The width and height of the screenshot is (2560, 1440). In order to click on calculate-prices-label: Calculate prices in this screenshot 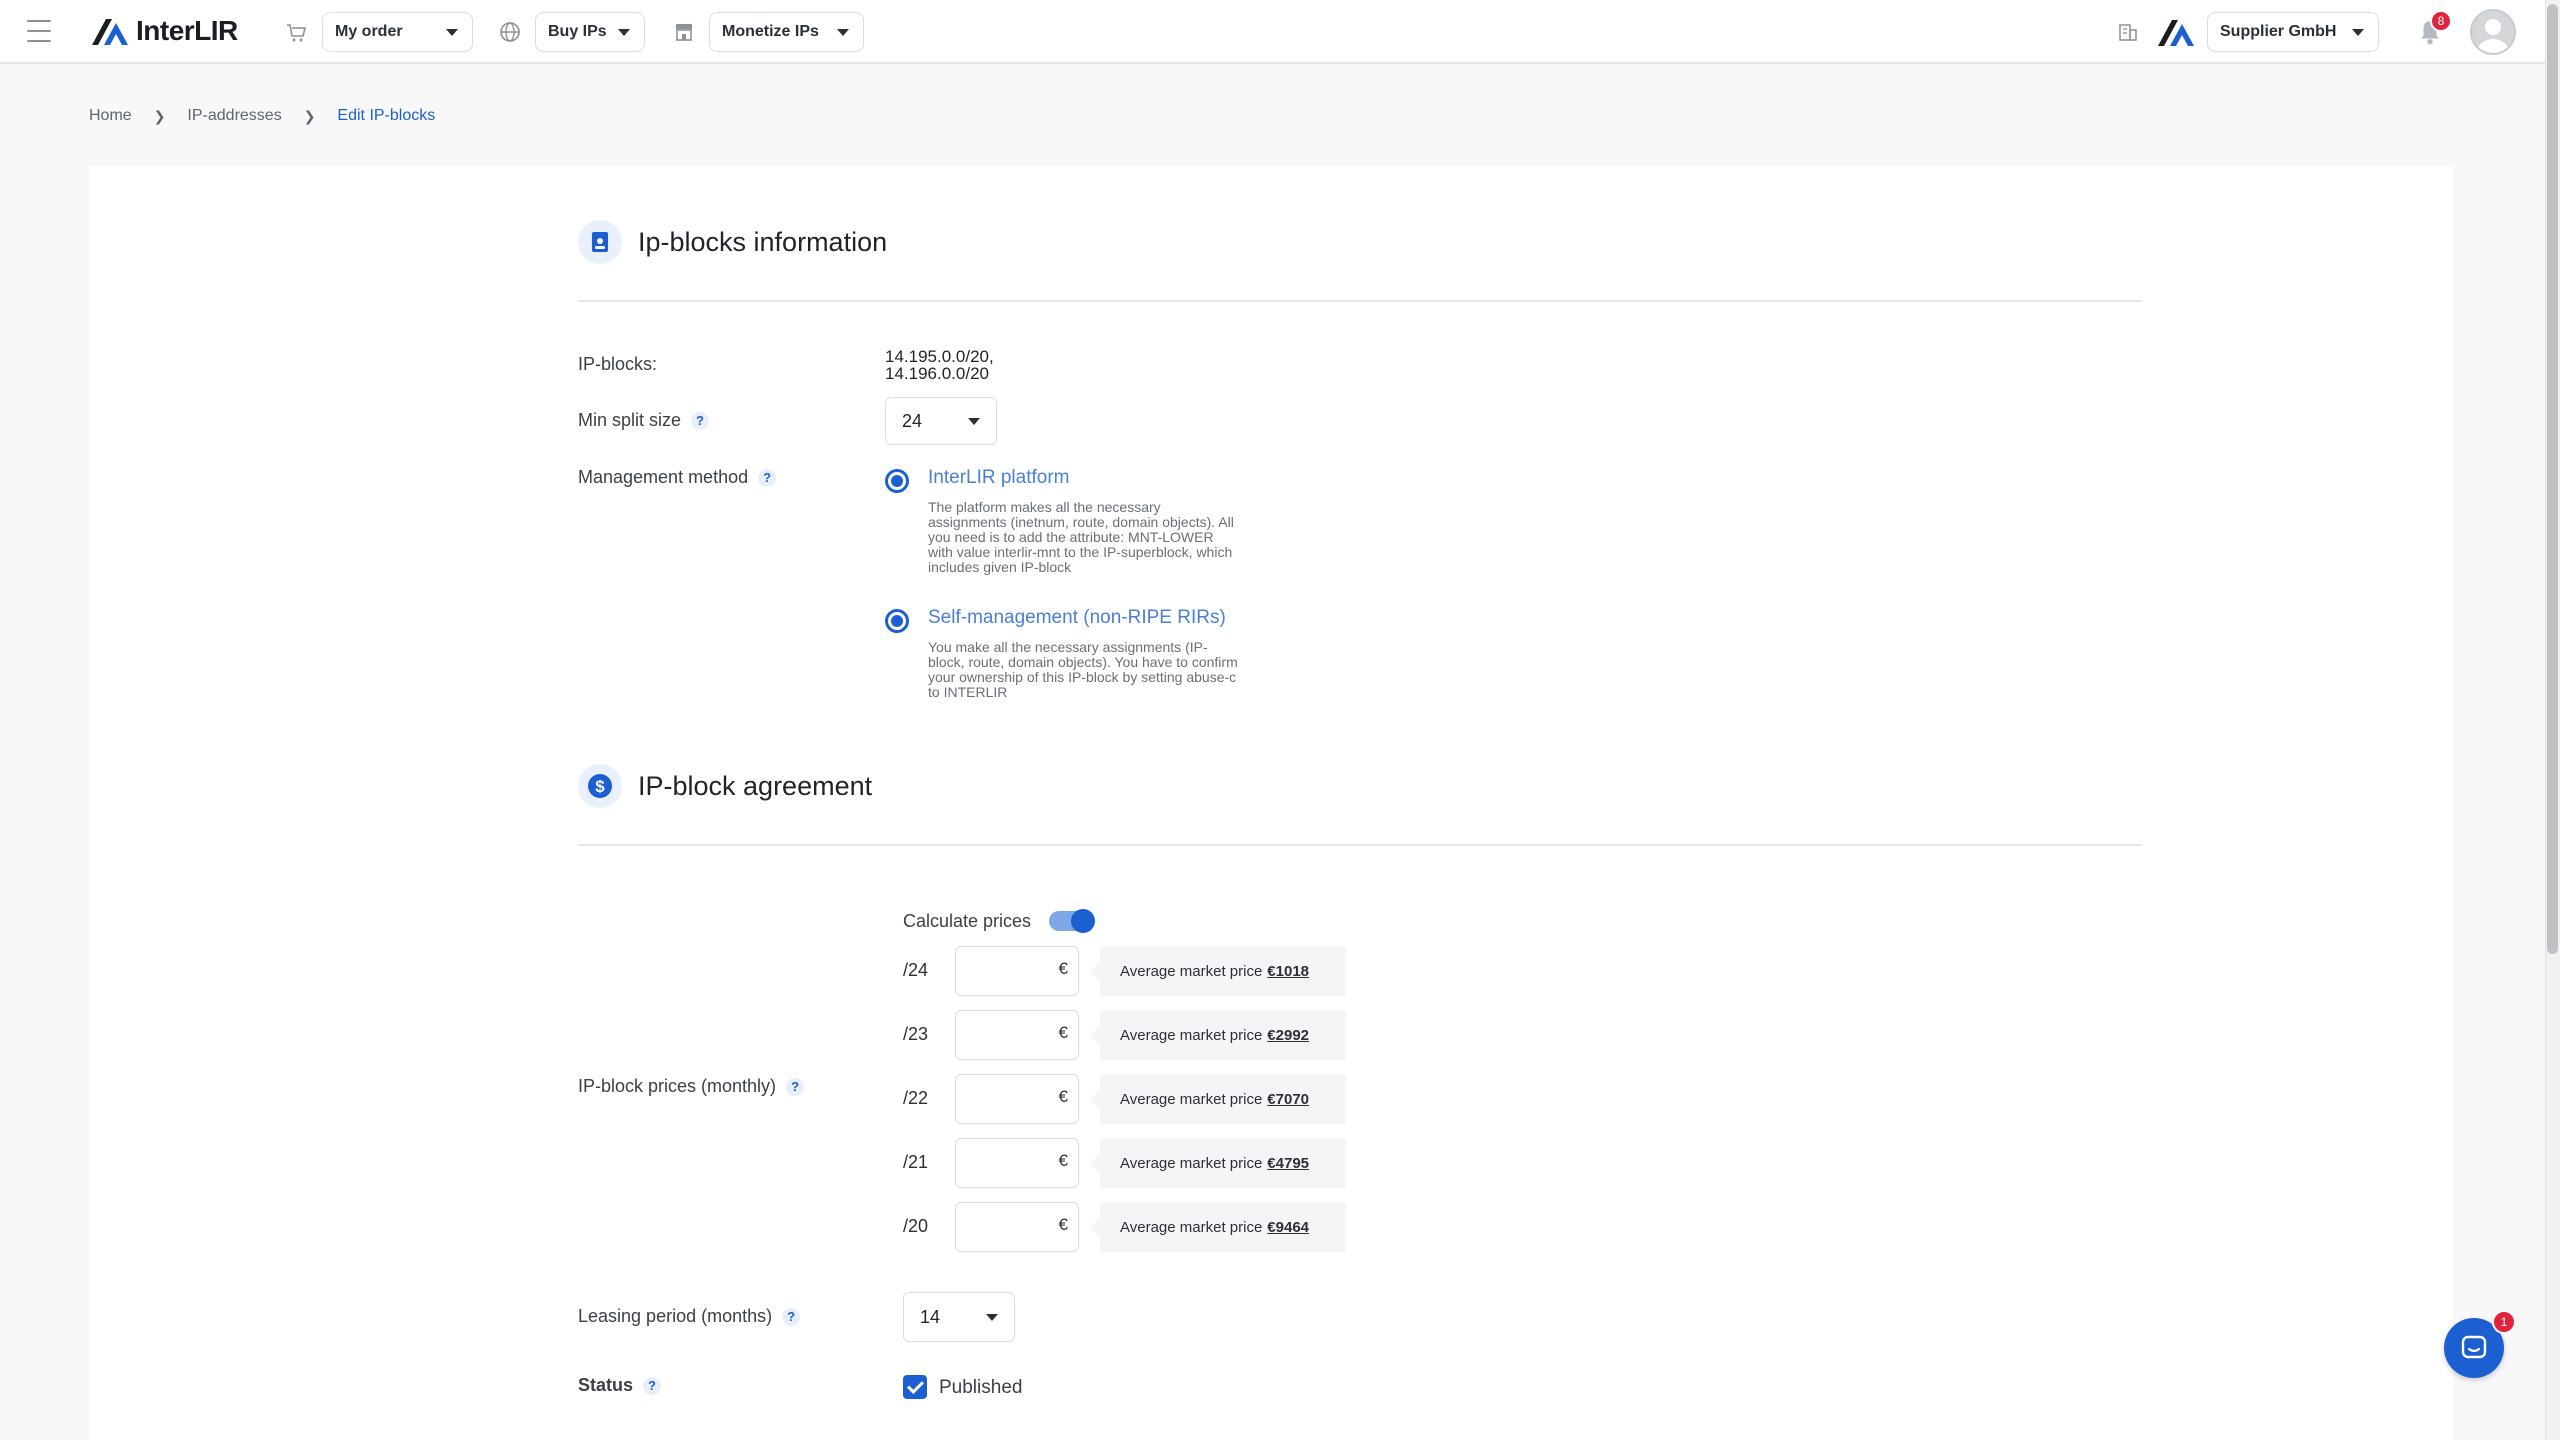, I will do `click(967, 921)`.